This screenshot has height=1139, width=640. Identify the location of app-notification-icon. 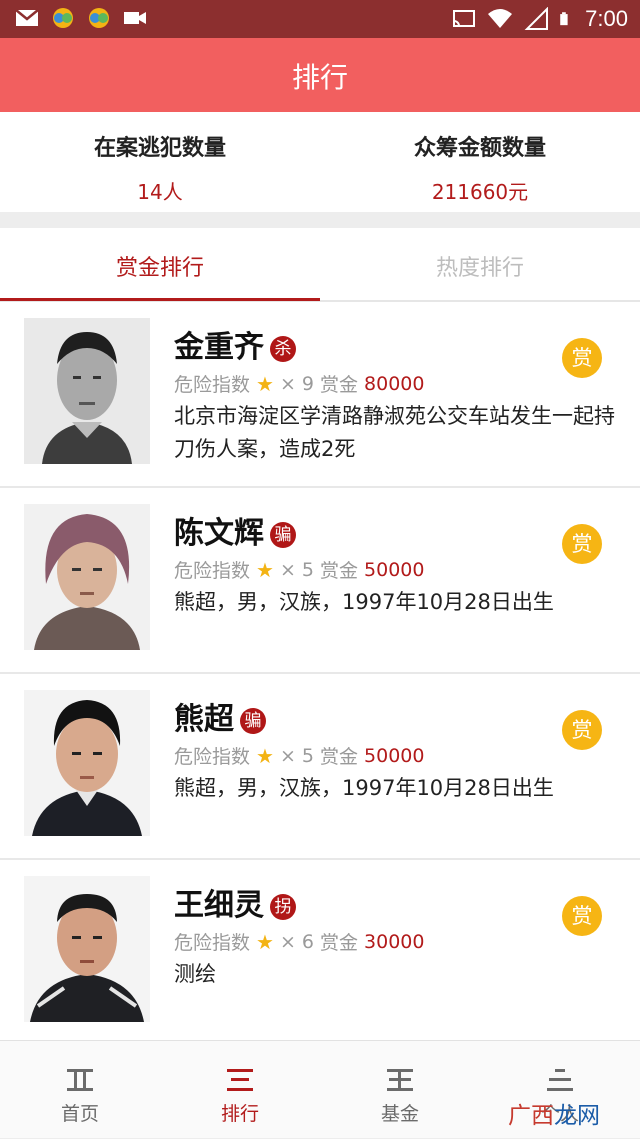
(63, 18).